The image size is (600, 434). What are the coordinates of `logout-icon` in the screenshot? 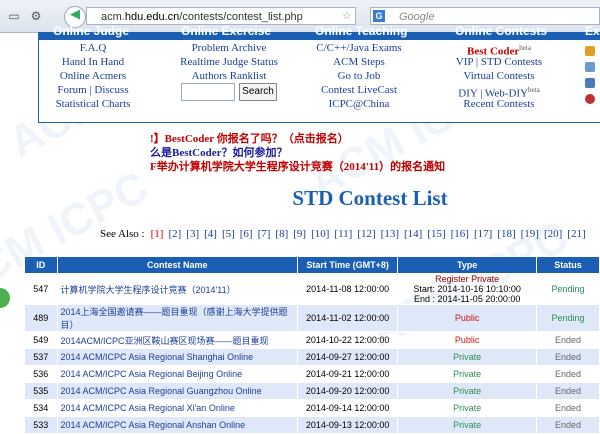 It's located at (590, 99).